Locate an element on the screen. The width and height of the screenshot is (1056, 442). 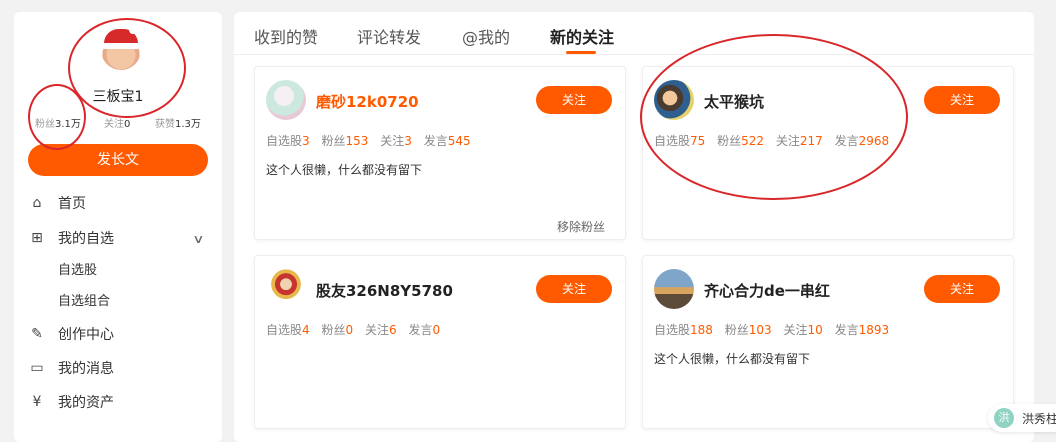
follower-card: 太平猴坑 关注 自选股75 粉丝522 关注217 发言2968 is located at coordinates (828, 153).